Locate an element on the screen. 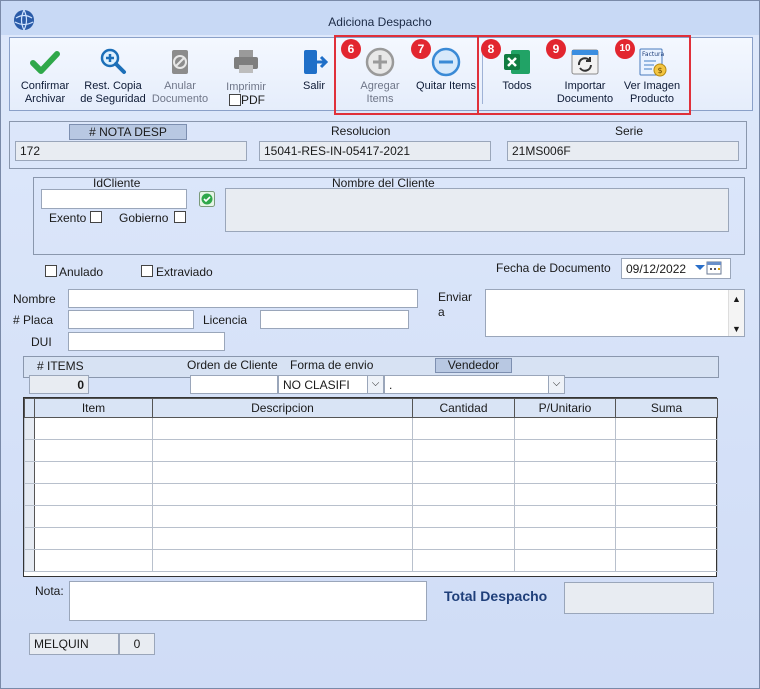 The width and height of the screenshot is (760, 689). user-count-field: 0 is located at coordinates (137, 644).